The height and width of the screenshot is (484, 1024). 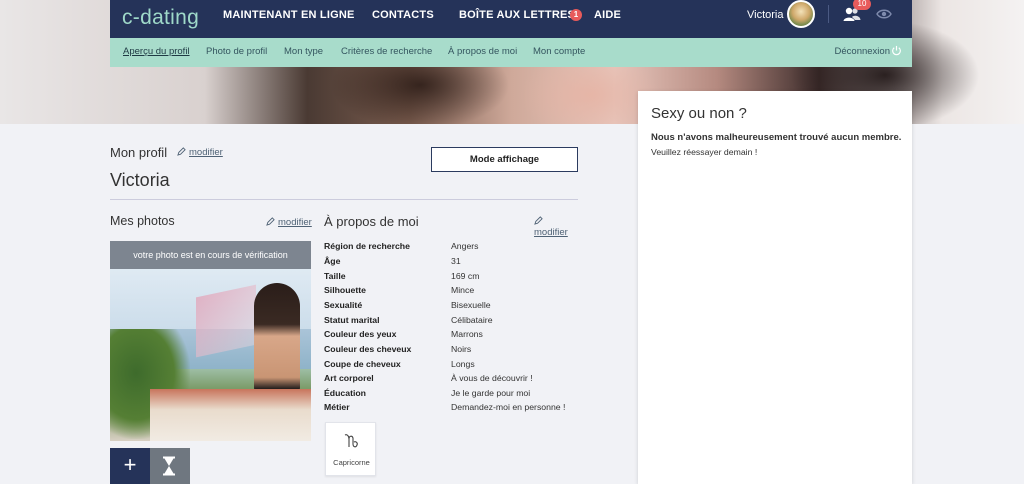 What do you see at coordinates (371, 221) in the screenshot?
I see `about-me-title: À propos de moi` at bounding box center [371, 221].